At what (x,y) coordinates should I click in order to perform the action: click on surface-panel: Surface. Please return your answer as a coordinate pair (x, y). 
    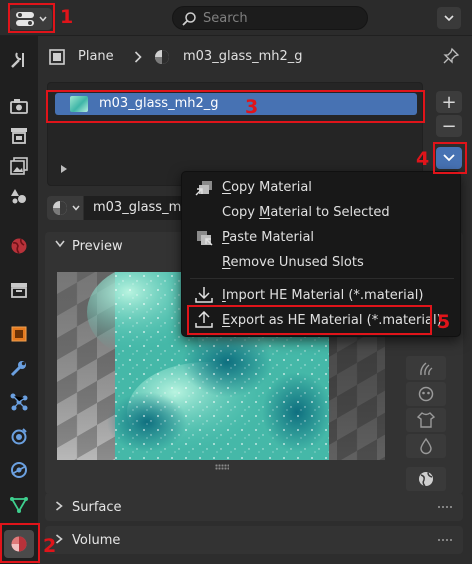
    Looking at the image, I should click on (254, 507).